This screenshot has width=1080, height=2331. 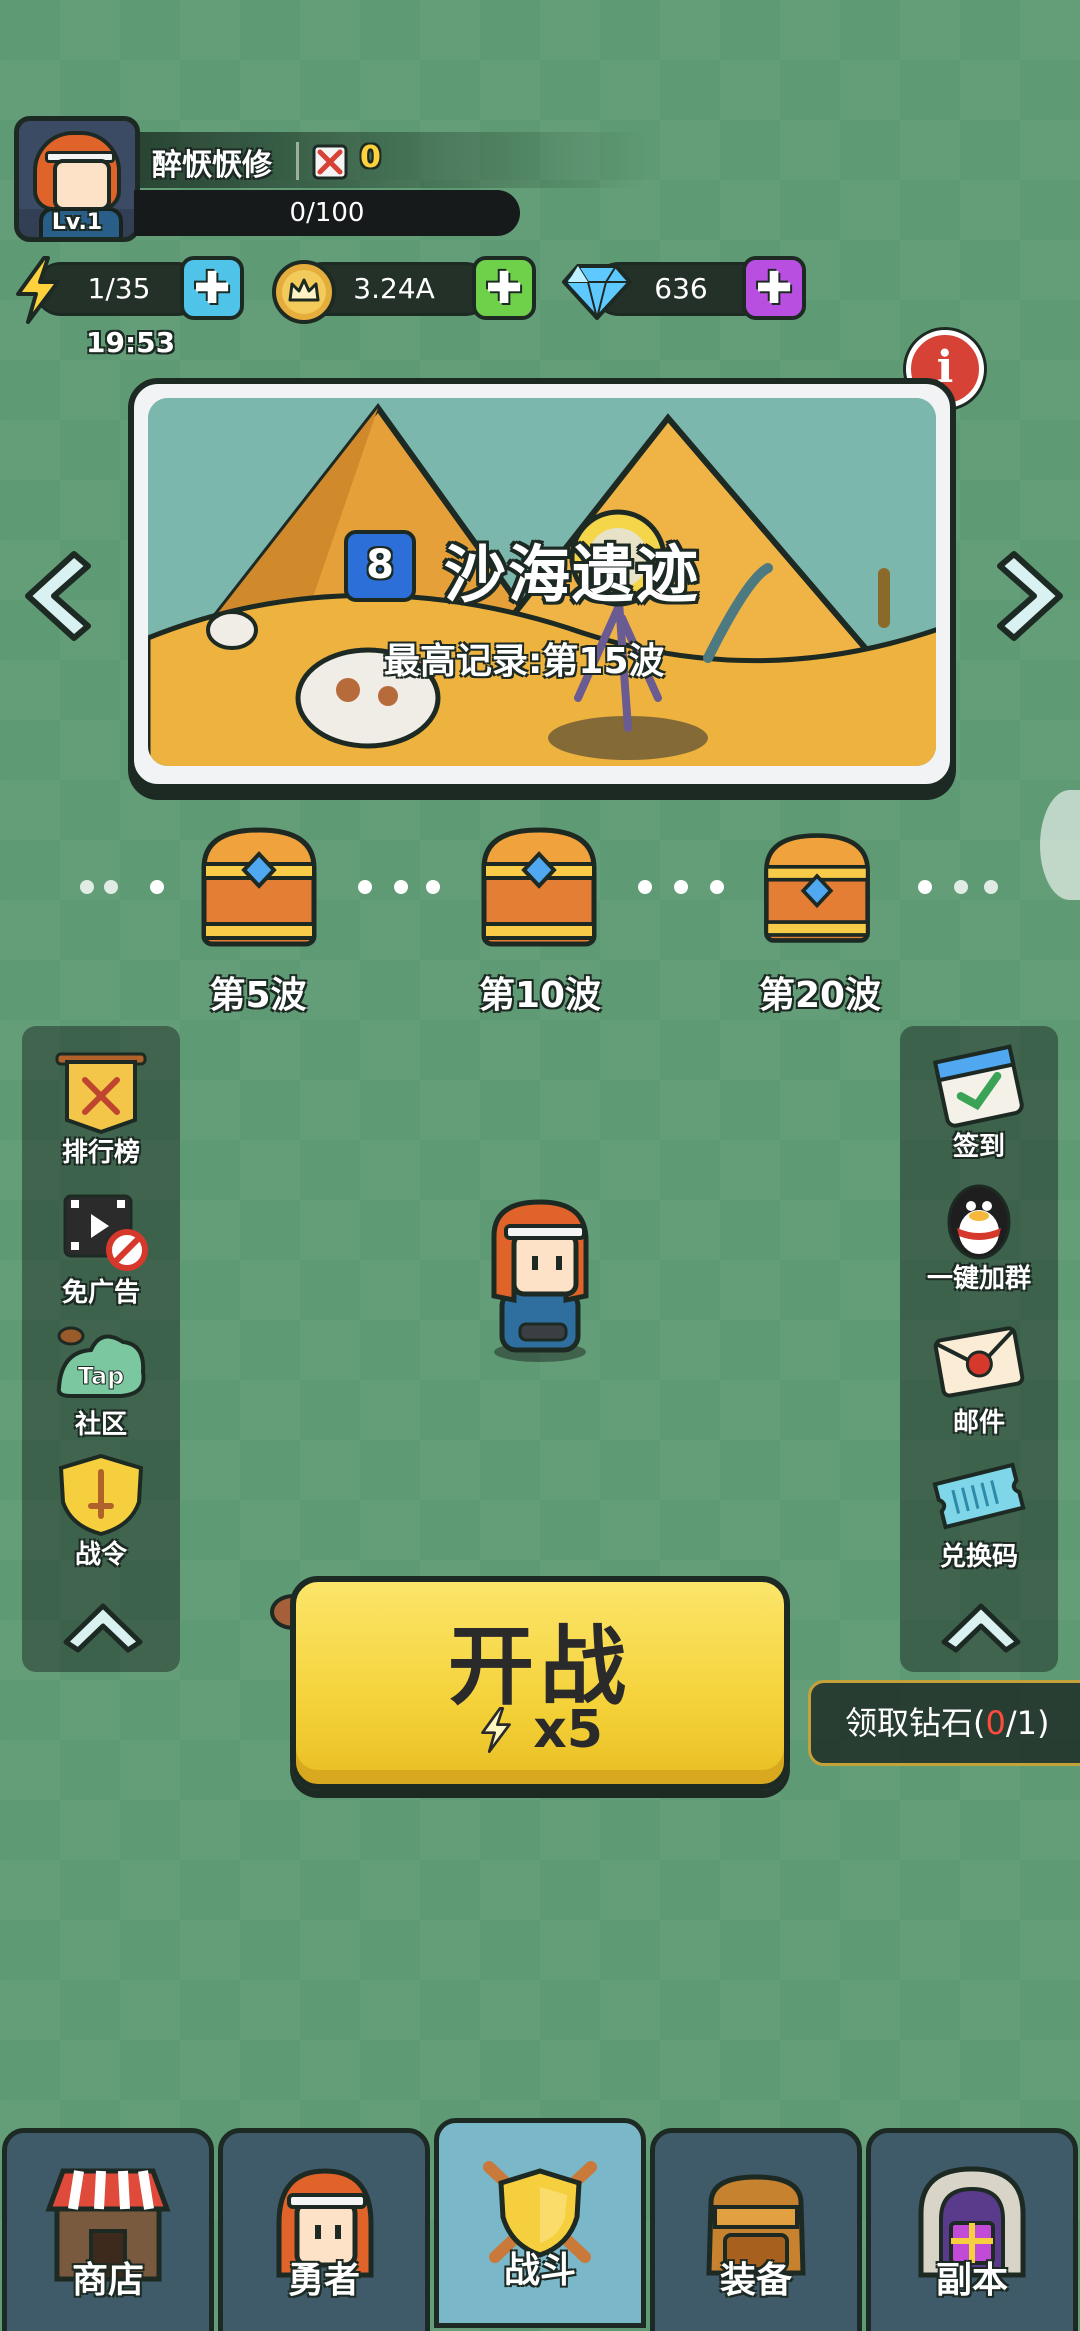 What do you see at coordinates (995, 1723) in the screenshot?
I see `claim-diamonds-current: 0` at bounding box center [995, 1723].